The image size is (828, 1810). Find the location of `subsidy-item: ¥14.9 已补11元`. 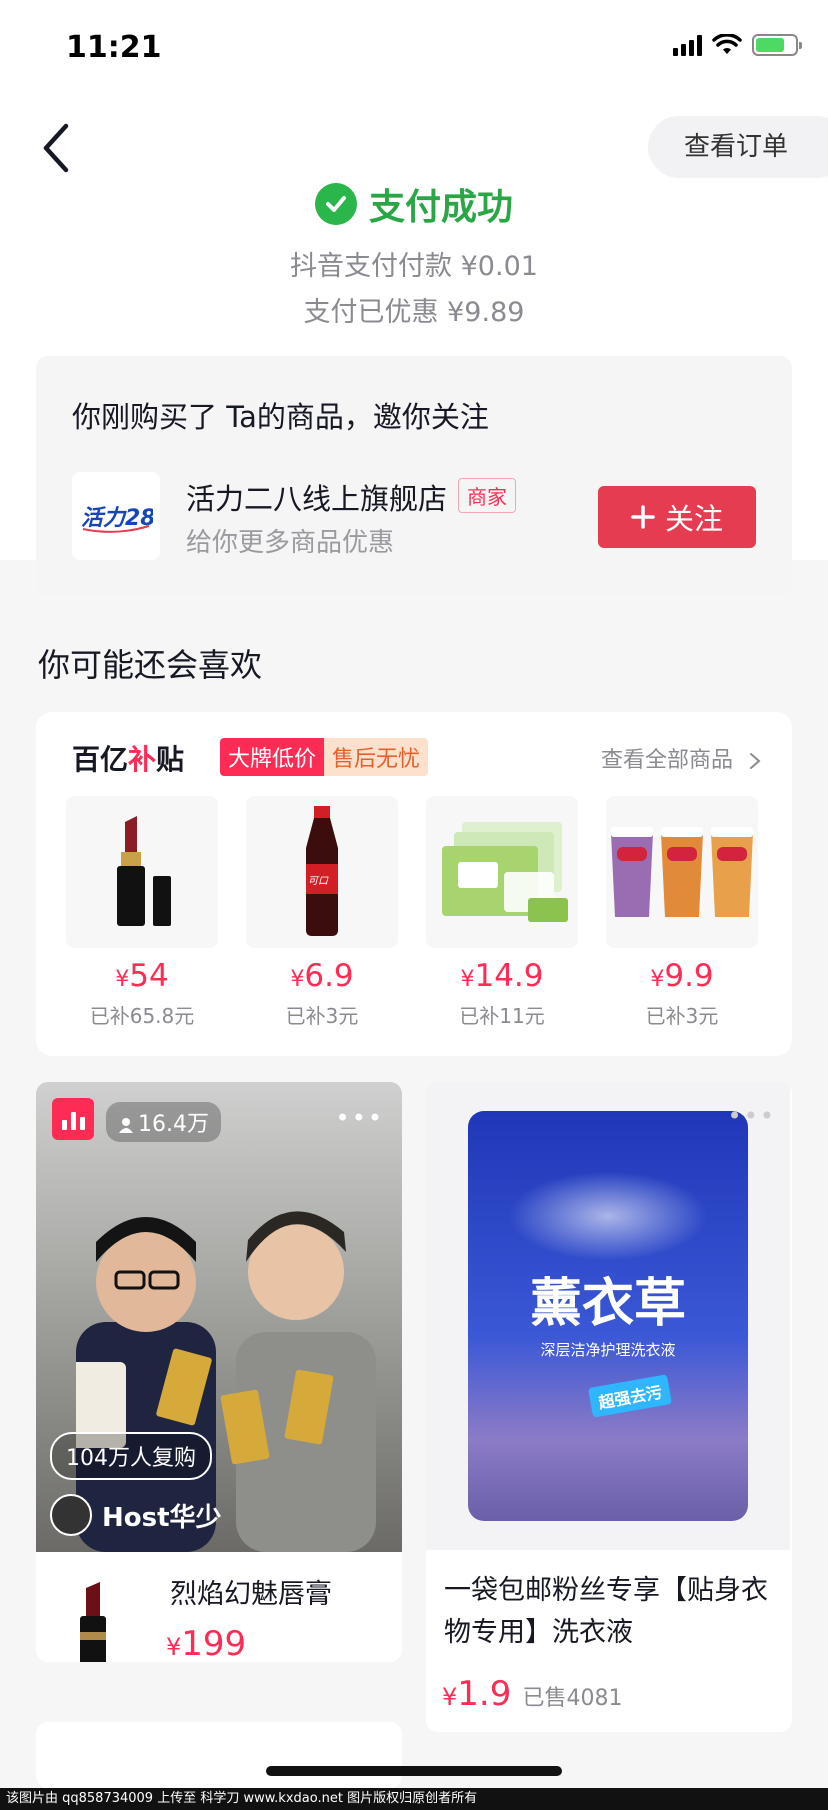

subsidy-item: ¥14.9 已补11元 is located at coordinates (502, 912).